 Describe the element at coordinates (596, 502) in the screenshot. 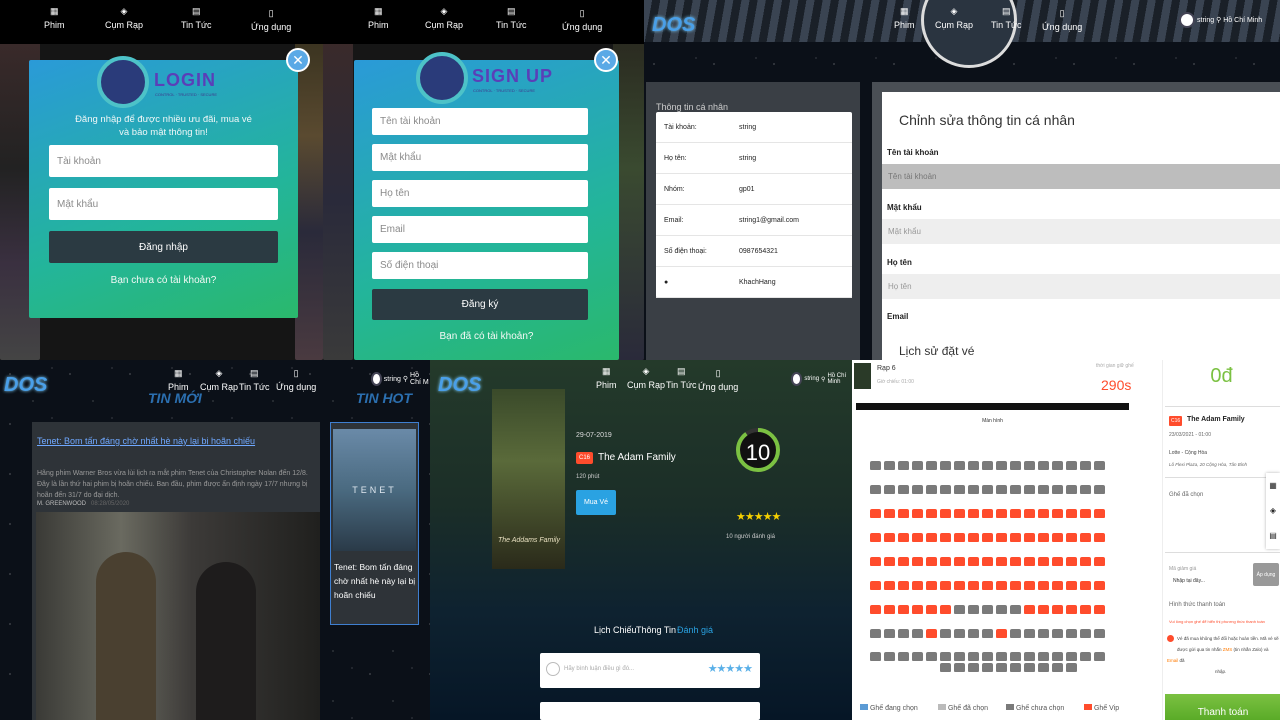

I see `buy-ticket-button: Mua Vé` at that location.